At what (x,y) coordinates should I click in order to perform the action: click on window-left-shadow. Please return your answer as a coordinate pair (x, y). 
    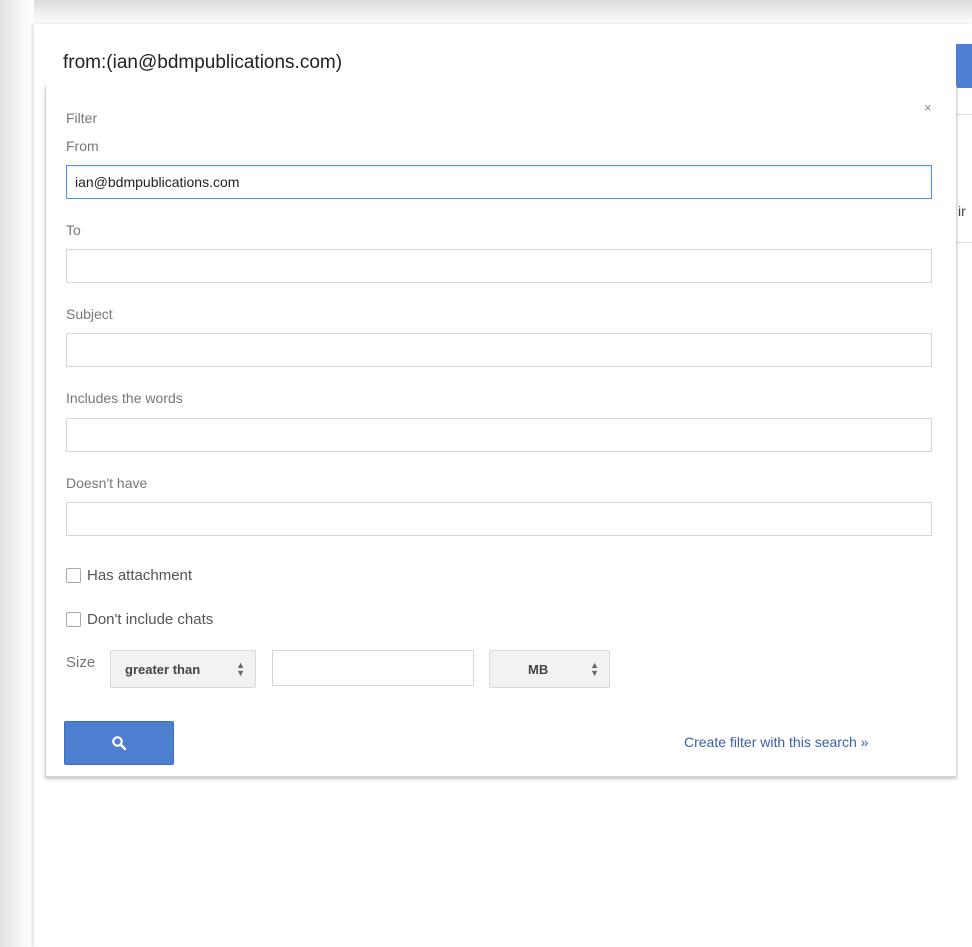
    Looking at the image, I should click on (17, 473).